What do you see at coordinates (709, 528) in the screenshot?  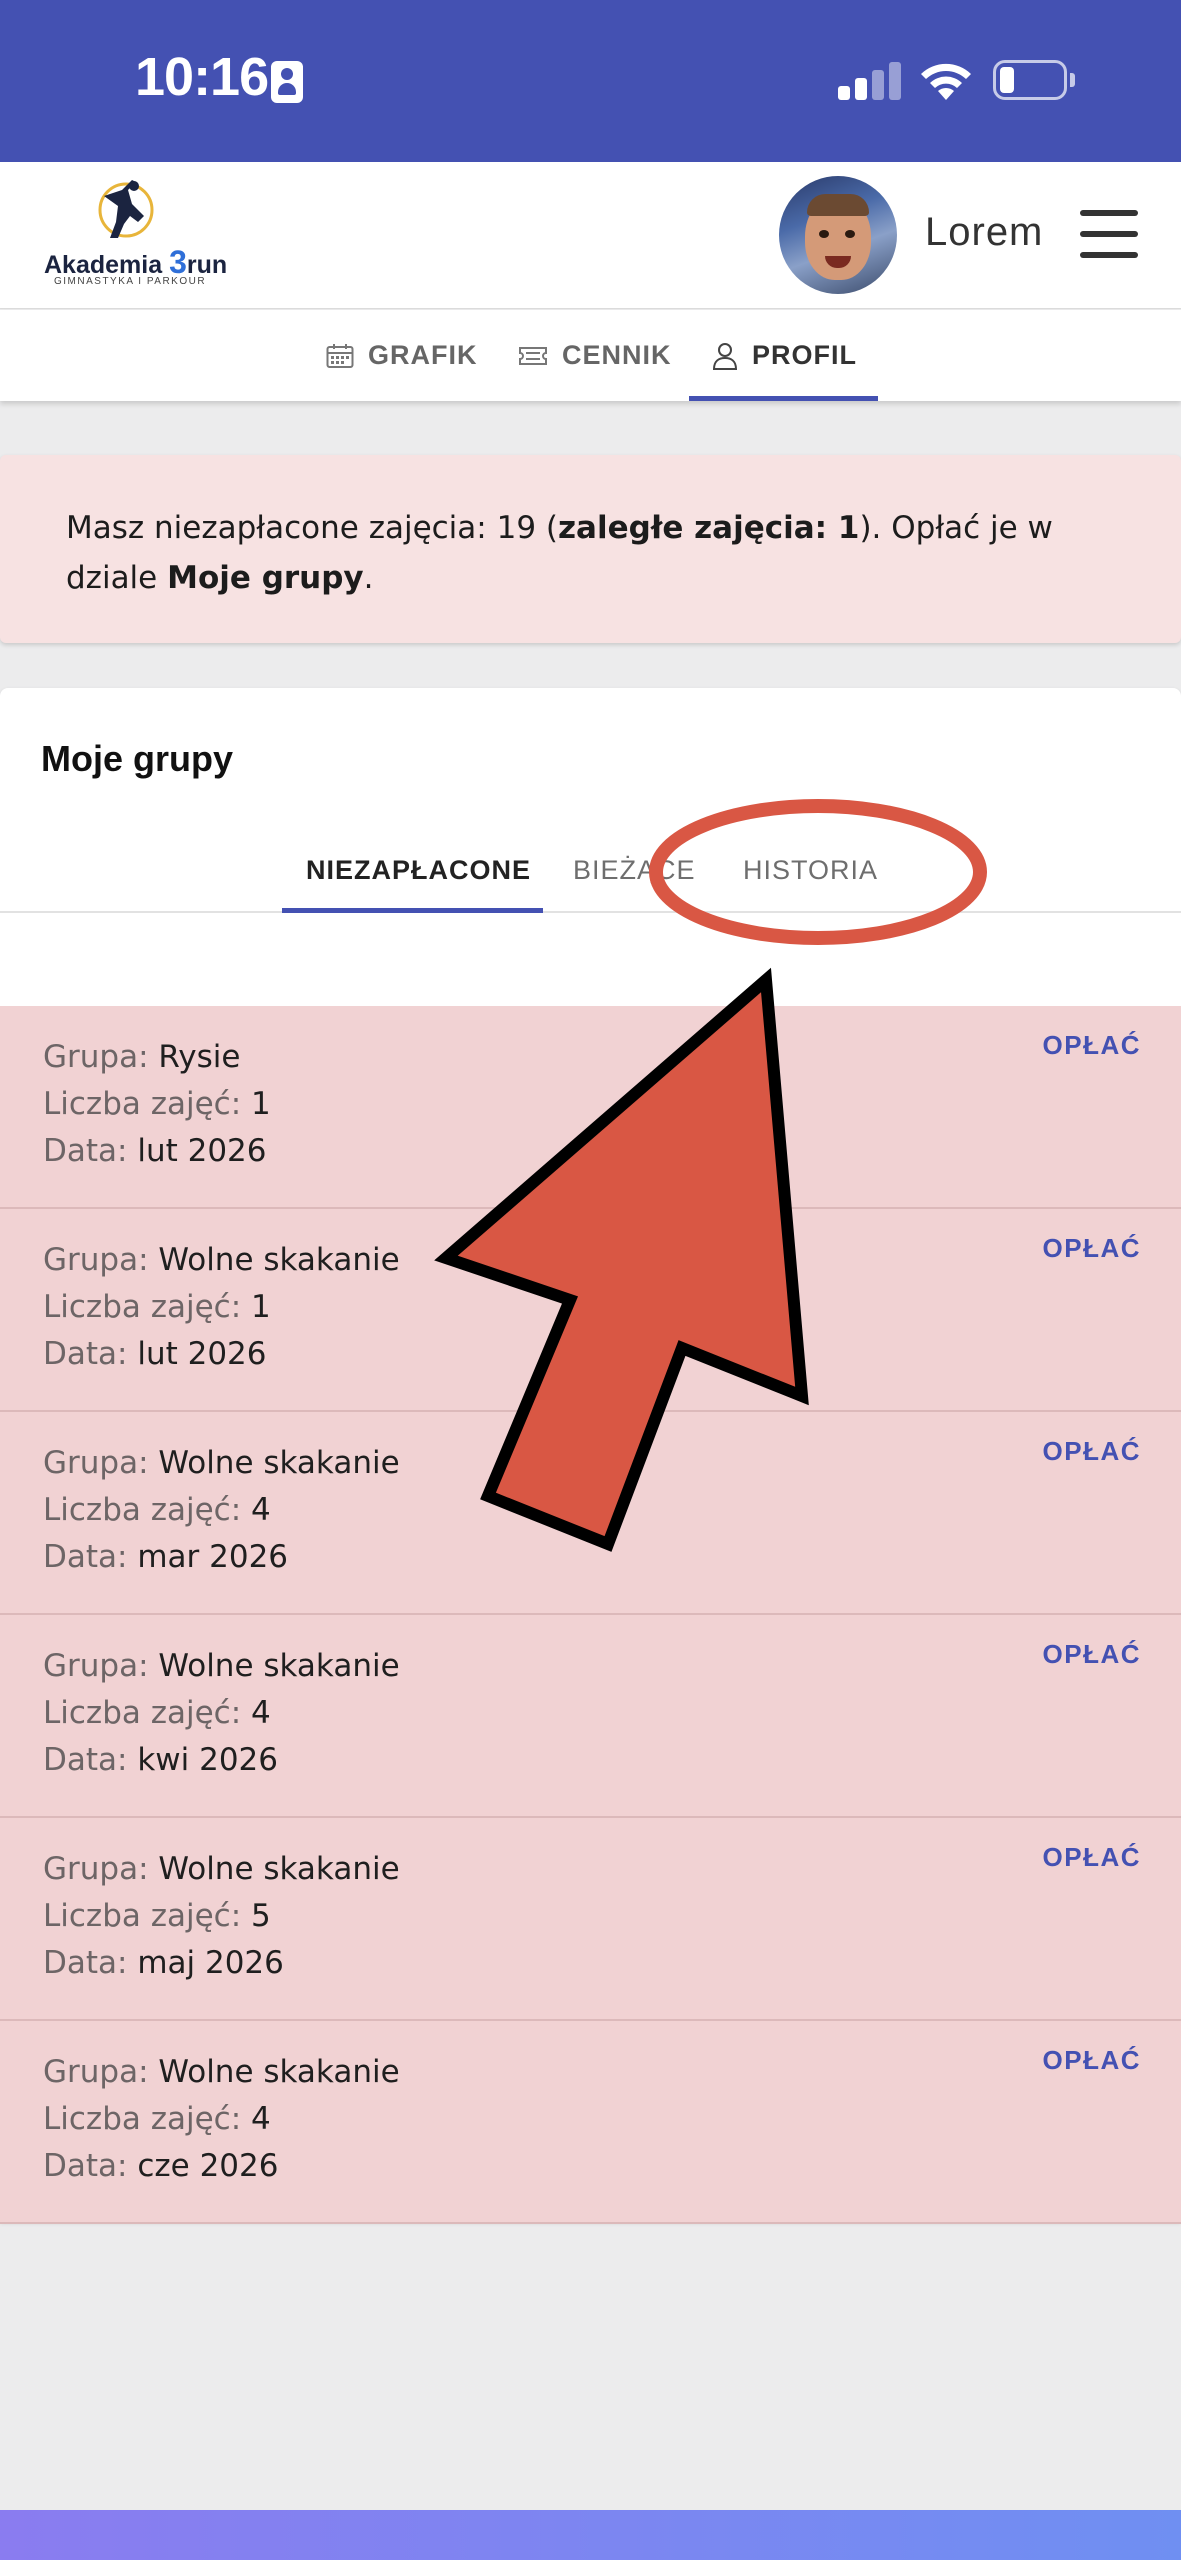 I see `overdue-count: zaległe zajęcia: 1` at bounding box center [709, 528].